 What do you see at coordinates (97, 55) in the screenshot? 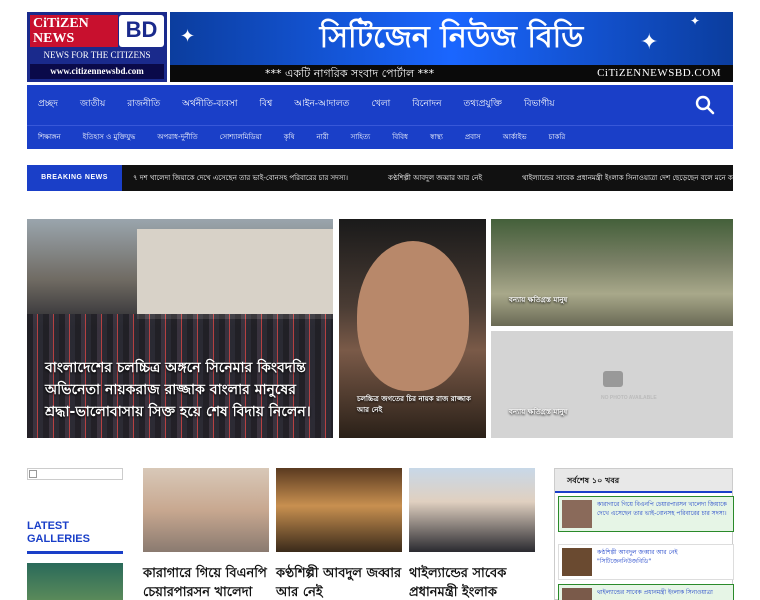
I see `logo-tagline: NEWS FOR THE CITIZENS` at bounding box center [97, 55].